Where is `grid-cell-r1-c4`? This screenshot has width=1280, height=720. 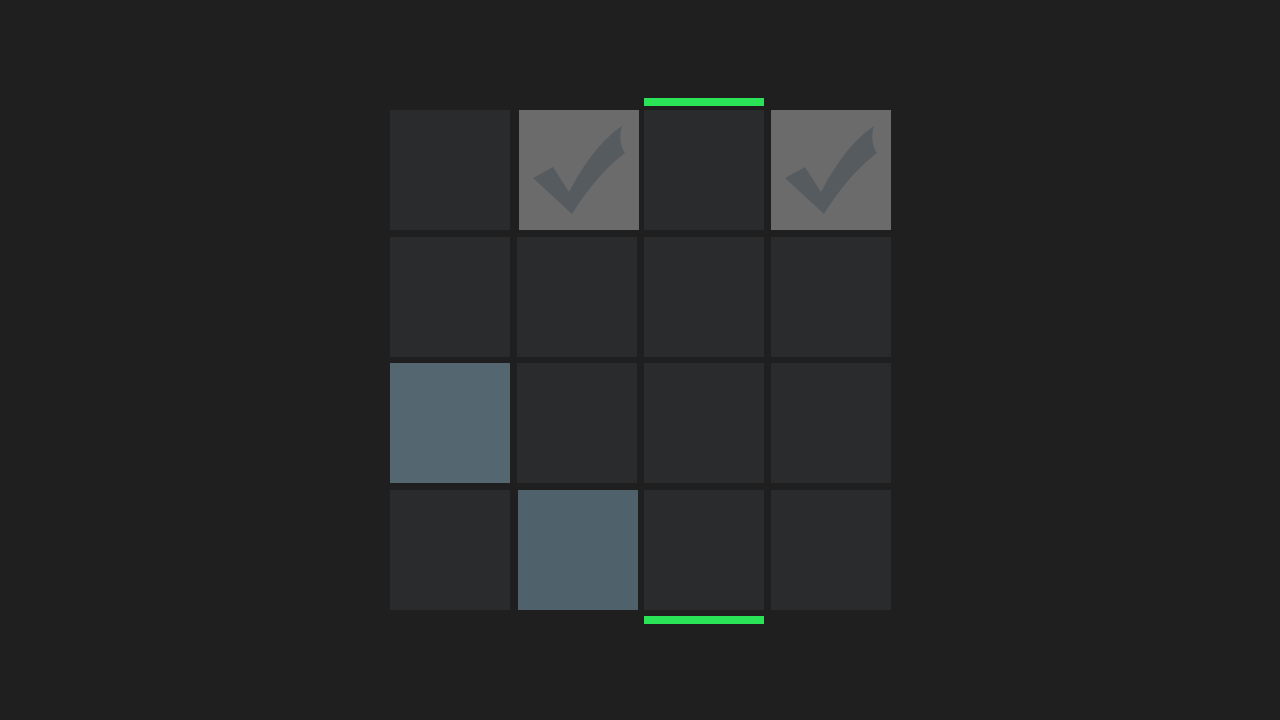
grid-cell-r1-c4 is located at coordinates (831, 170).